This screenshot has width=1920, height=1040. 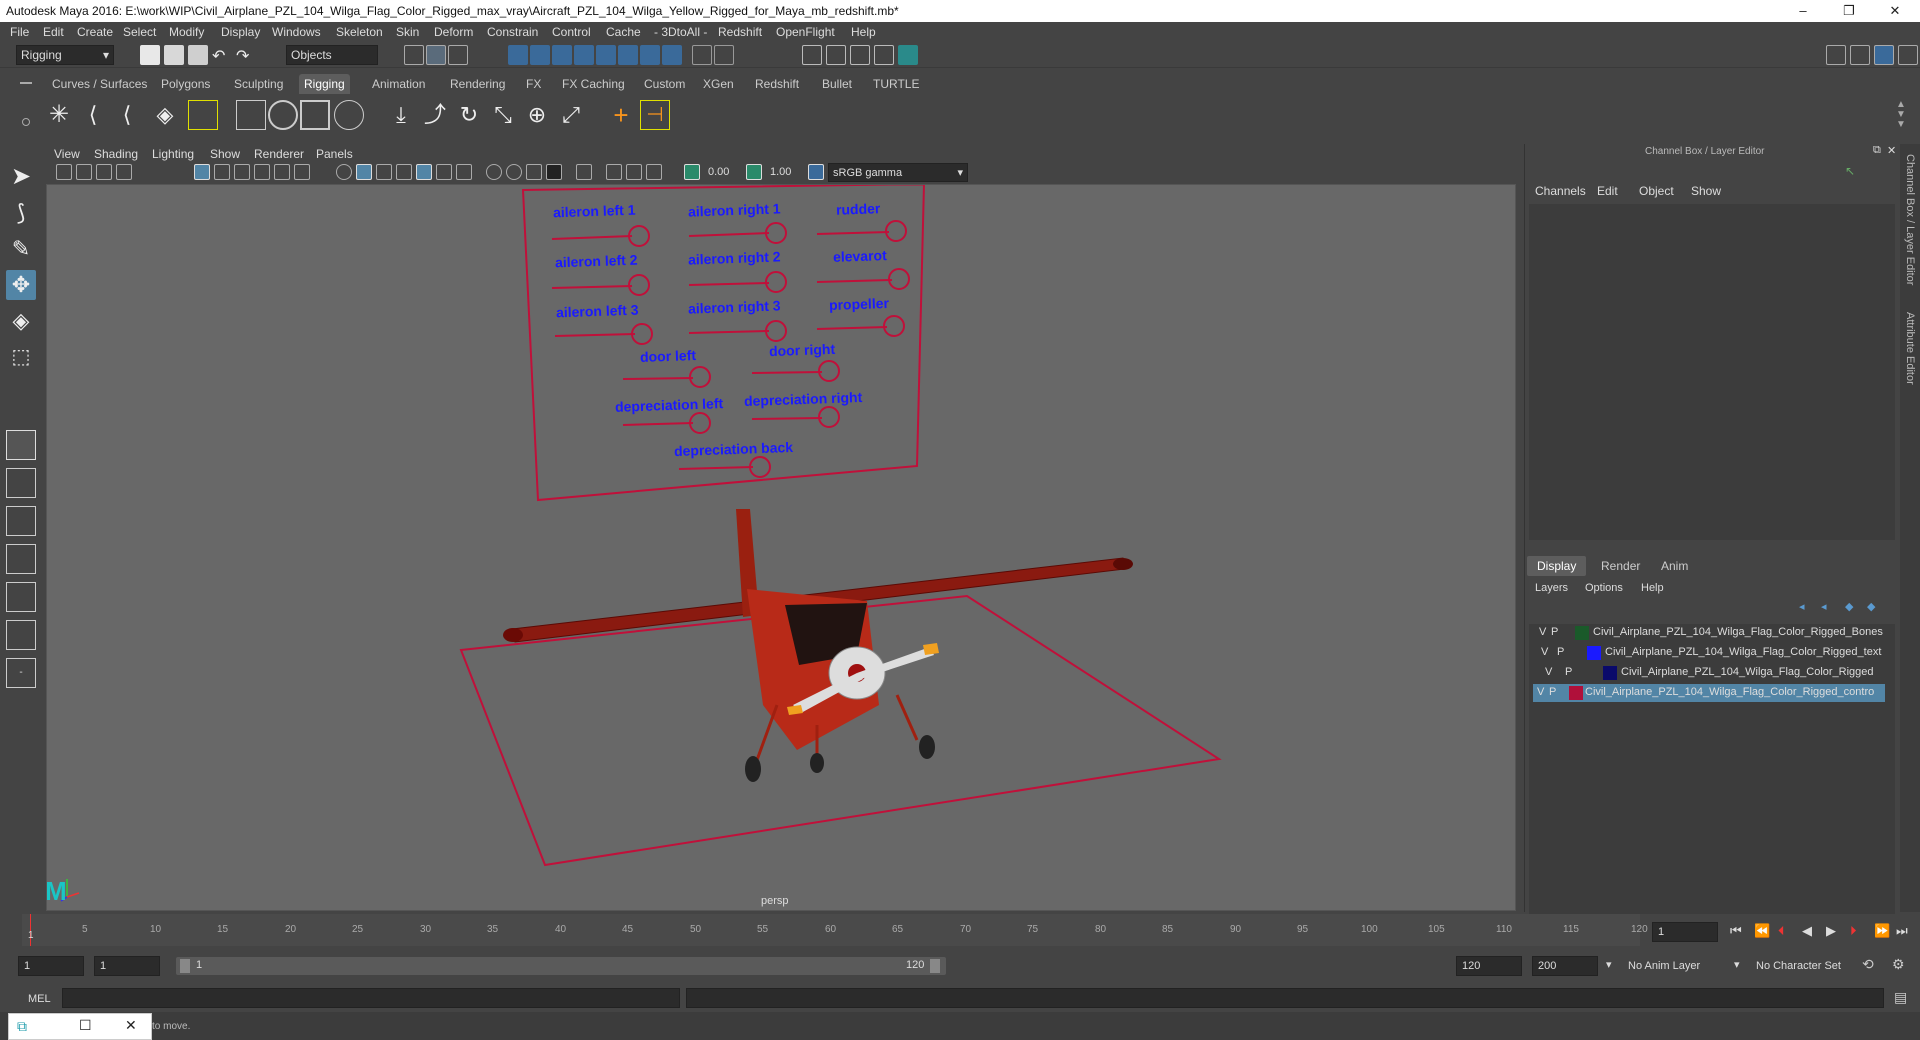 I want to click on channel-box-side-tab: Channel Box / Layer Editor, so click(x=1910, y=219).